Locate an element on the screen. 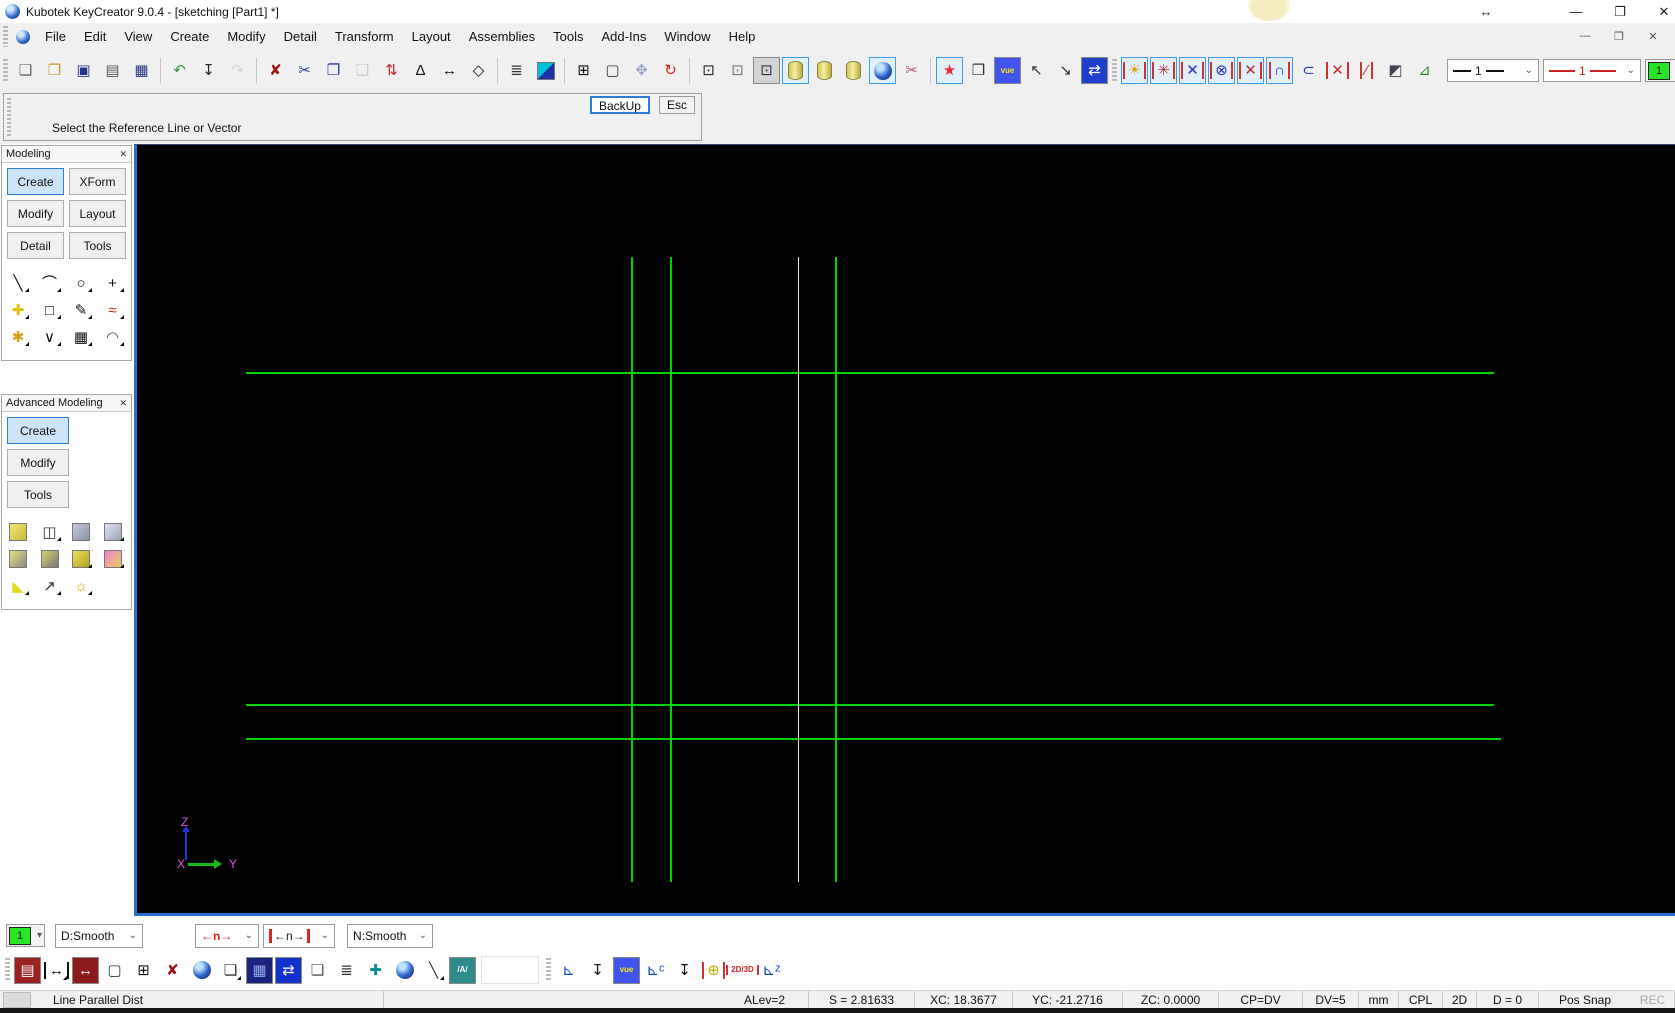 Image resolution: width=1675 pixels, height=1013 pixels. display-smooth-select: D:Smooth ⌄ is located at coordinates (99, 935).